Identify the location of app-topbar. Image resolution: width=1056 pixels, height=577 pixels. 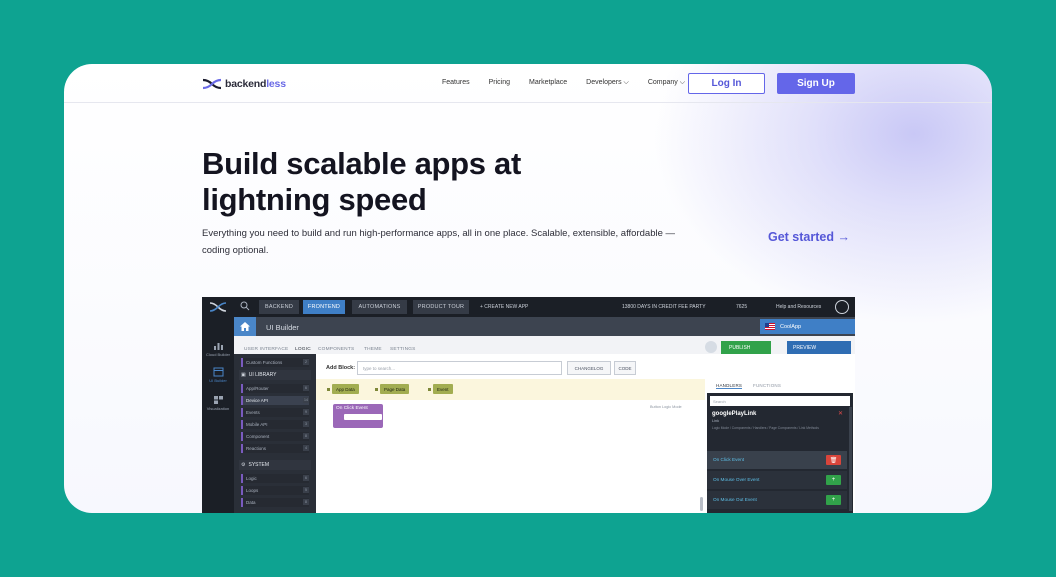
(528, 307).